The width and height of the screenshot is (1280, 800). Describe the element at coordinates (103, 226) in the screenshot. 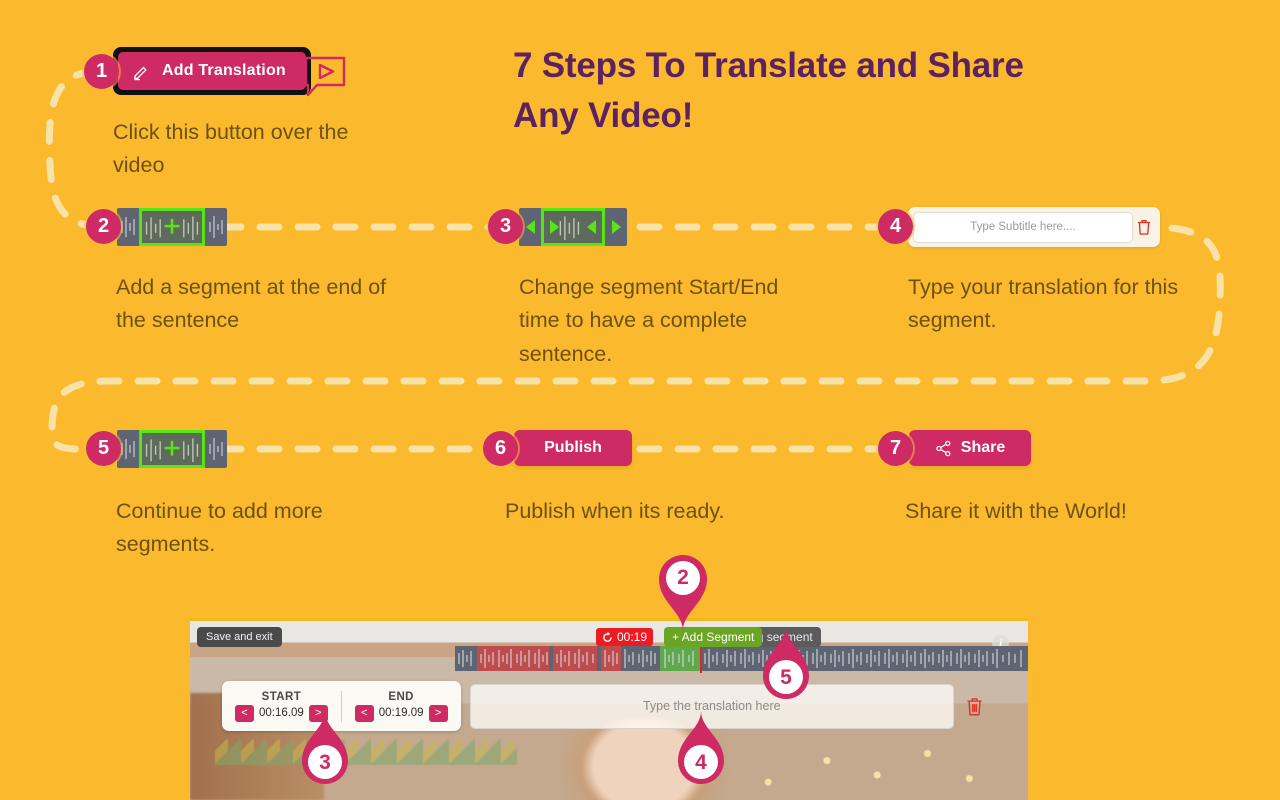

I see `step-badge-2: 2` at that location.